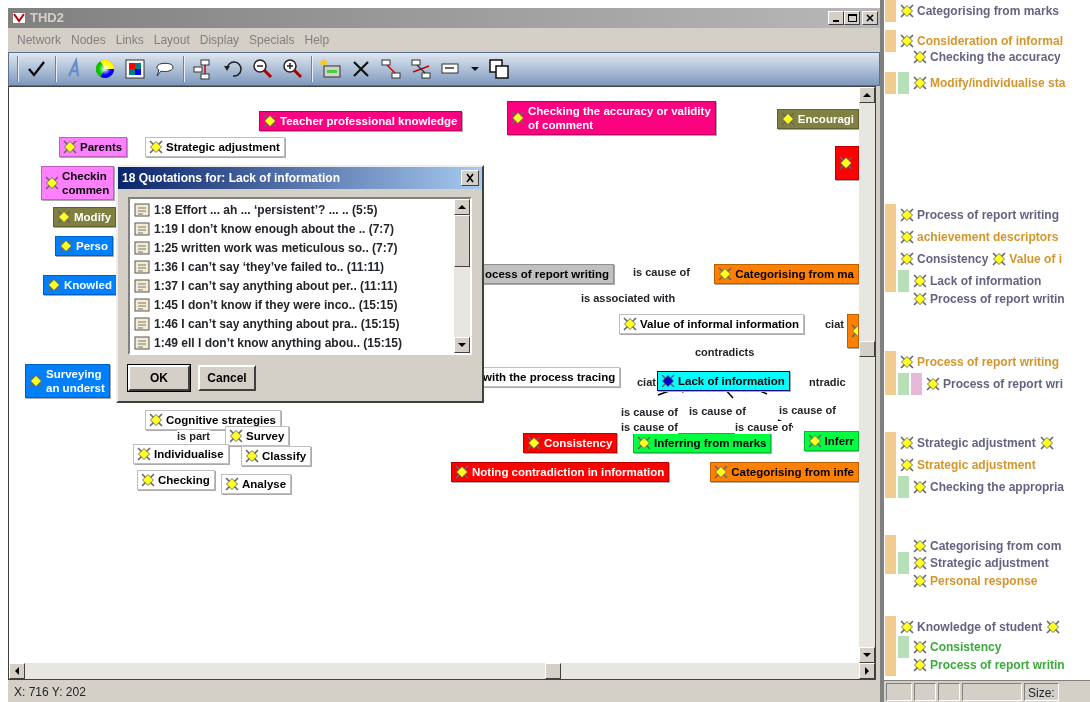 The width and height of the screenshot is (1090, 702). What do you see at coordinates (263, 69) in the screenshot?
I see `zoom-out-icon` at bounding box center [263, 69].